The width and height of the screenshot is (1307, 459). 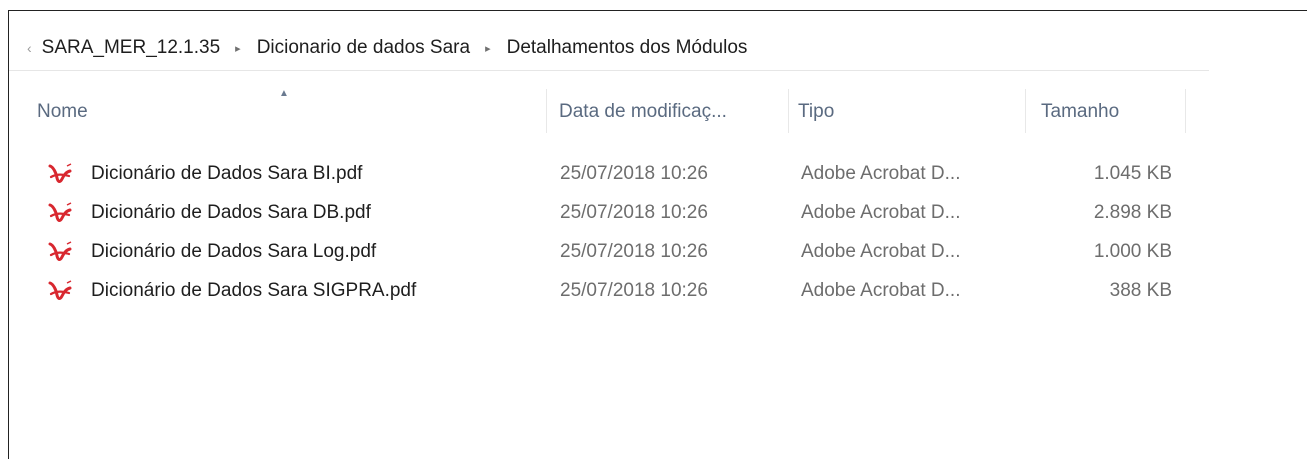 I want to click on column-header-type: Tipo, so click(x=816, y=112).